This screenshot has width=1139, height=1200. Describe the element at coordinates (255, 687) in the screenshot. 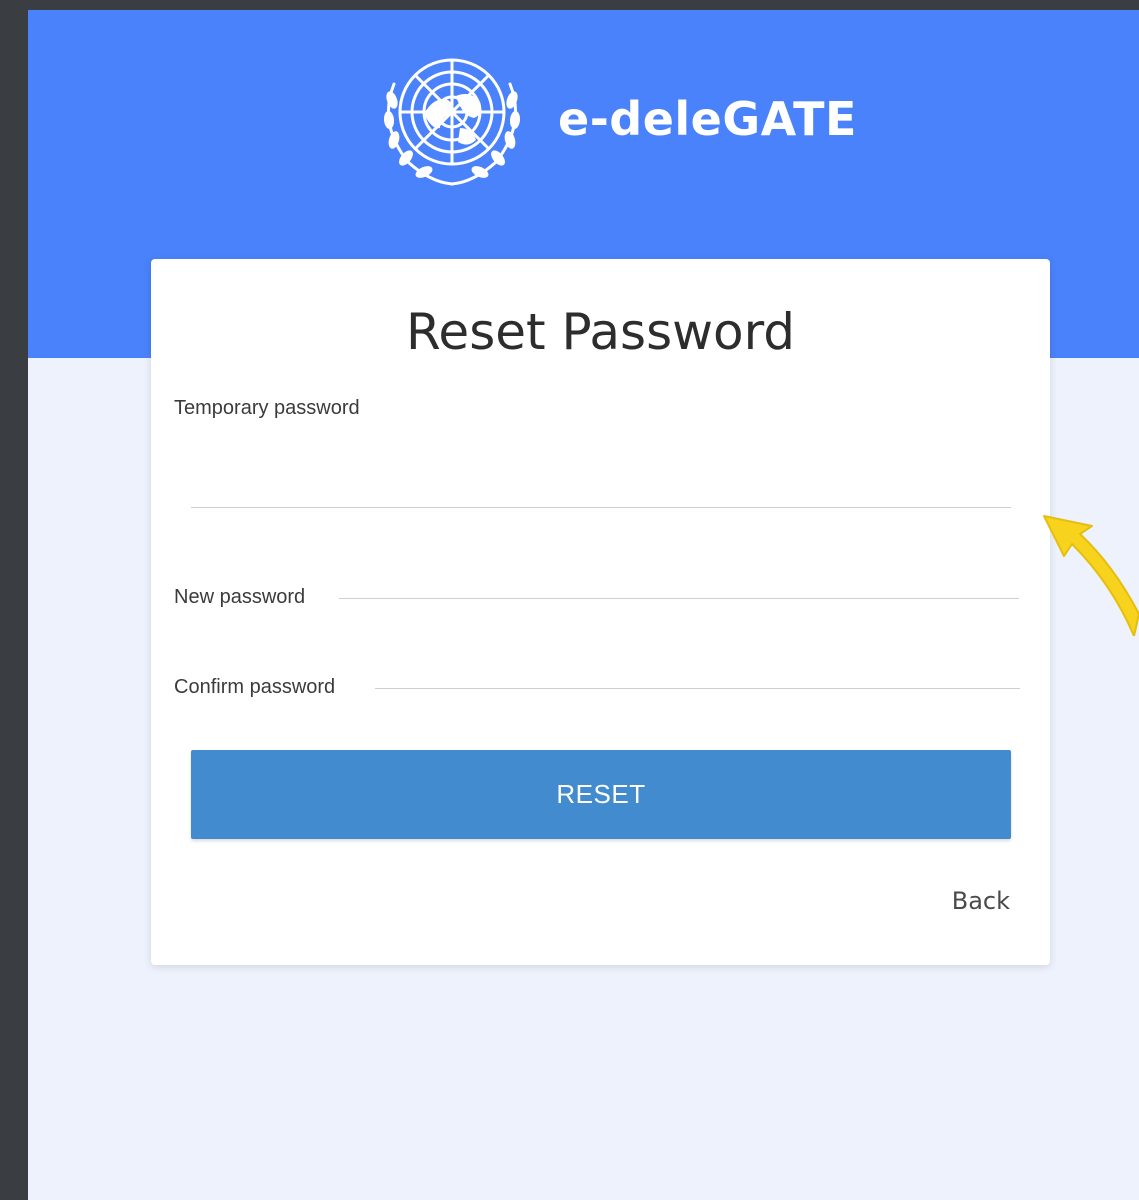

I see `confirm-password-label: Confirm password` at that location.